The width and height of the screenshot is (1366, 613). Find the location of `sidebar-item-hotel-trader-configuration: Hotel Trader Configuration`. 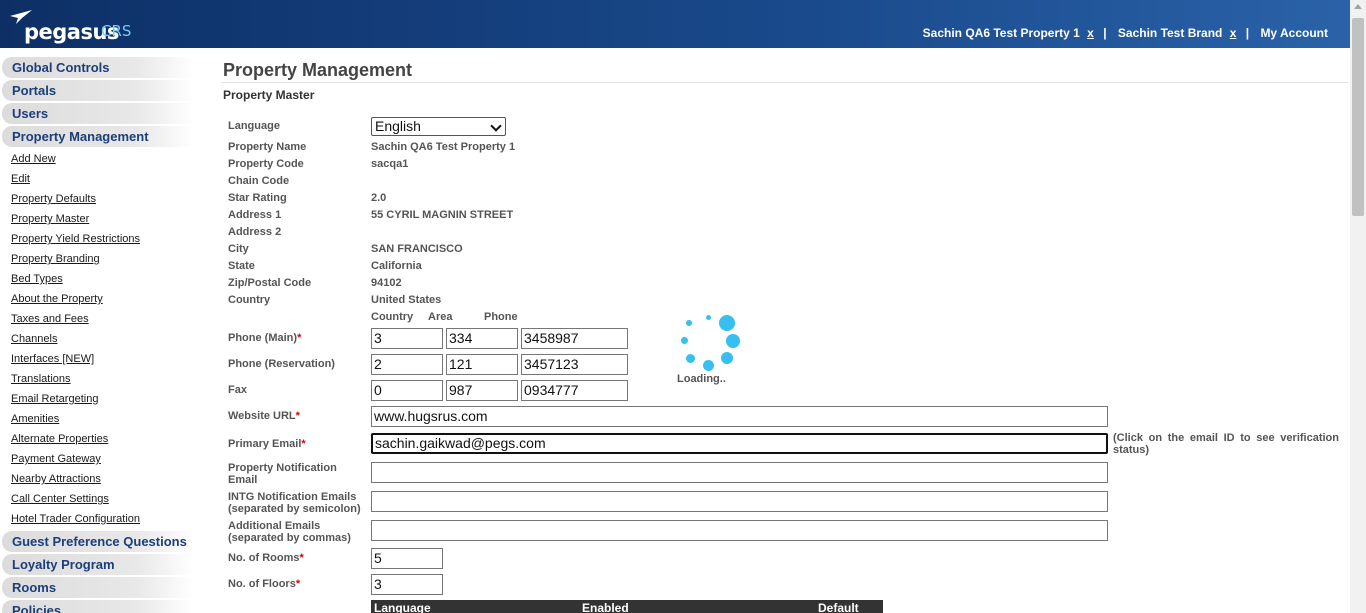

sidebar-item-hotel-trader-configuration: Hotel Trader Configuration is located at coordinates (100, 519).